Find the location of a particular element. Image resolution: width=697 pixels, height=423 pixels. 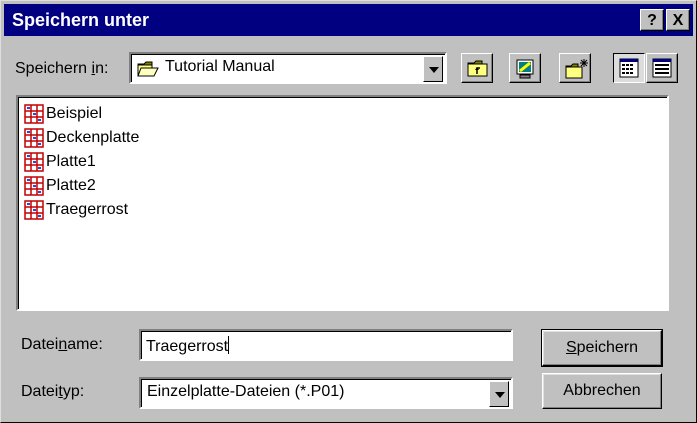

filename-value: Traegerrost is located at coordinates (188, 345).